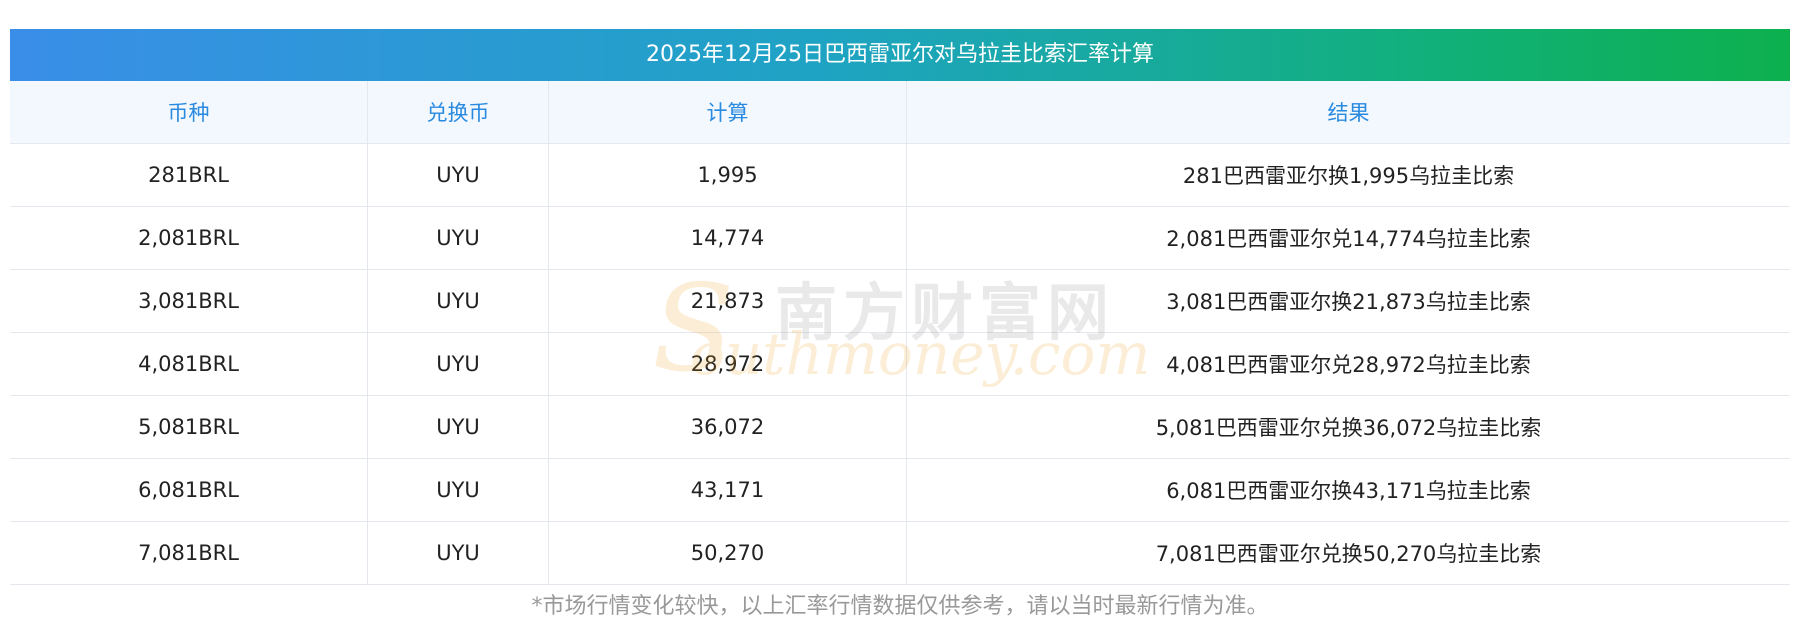 The height and width of the screenshot is (636, 1800). What do you see at coordinates (189, 427) in the screenshot?
I see `cell-currency: 5,081BRL` at bounding box center [189, 427].